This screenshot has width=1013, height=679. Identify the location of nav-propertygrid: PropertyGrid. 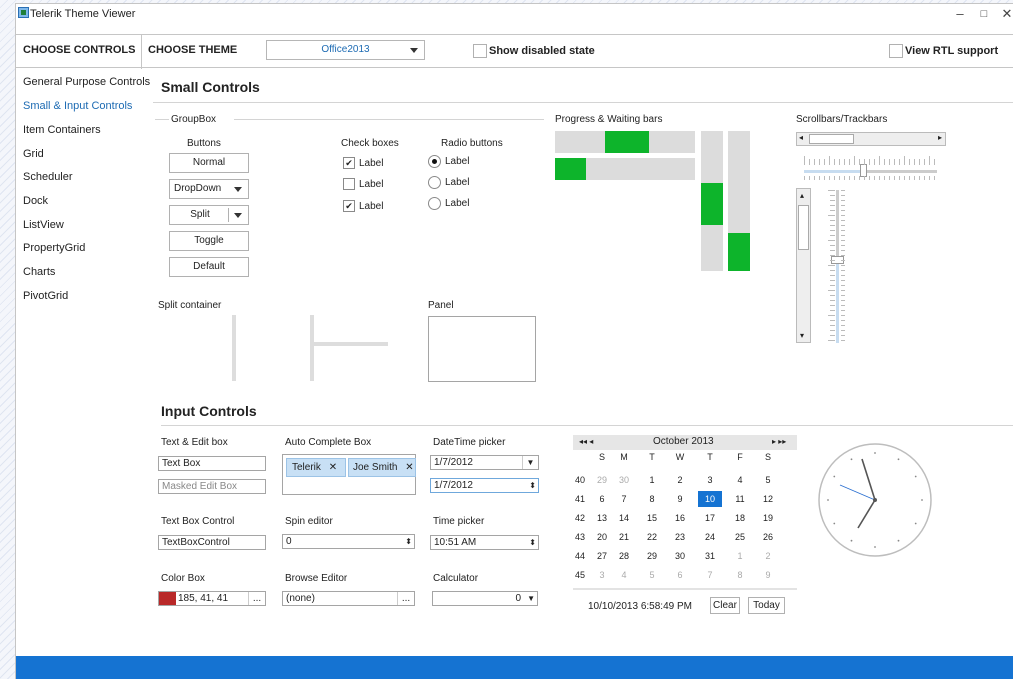
(54, 248).